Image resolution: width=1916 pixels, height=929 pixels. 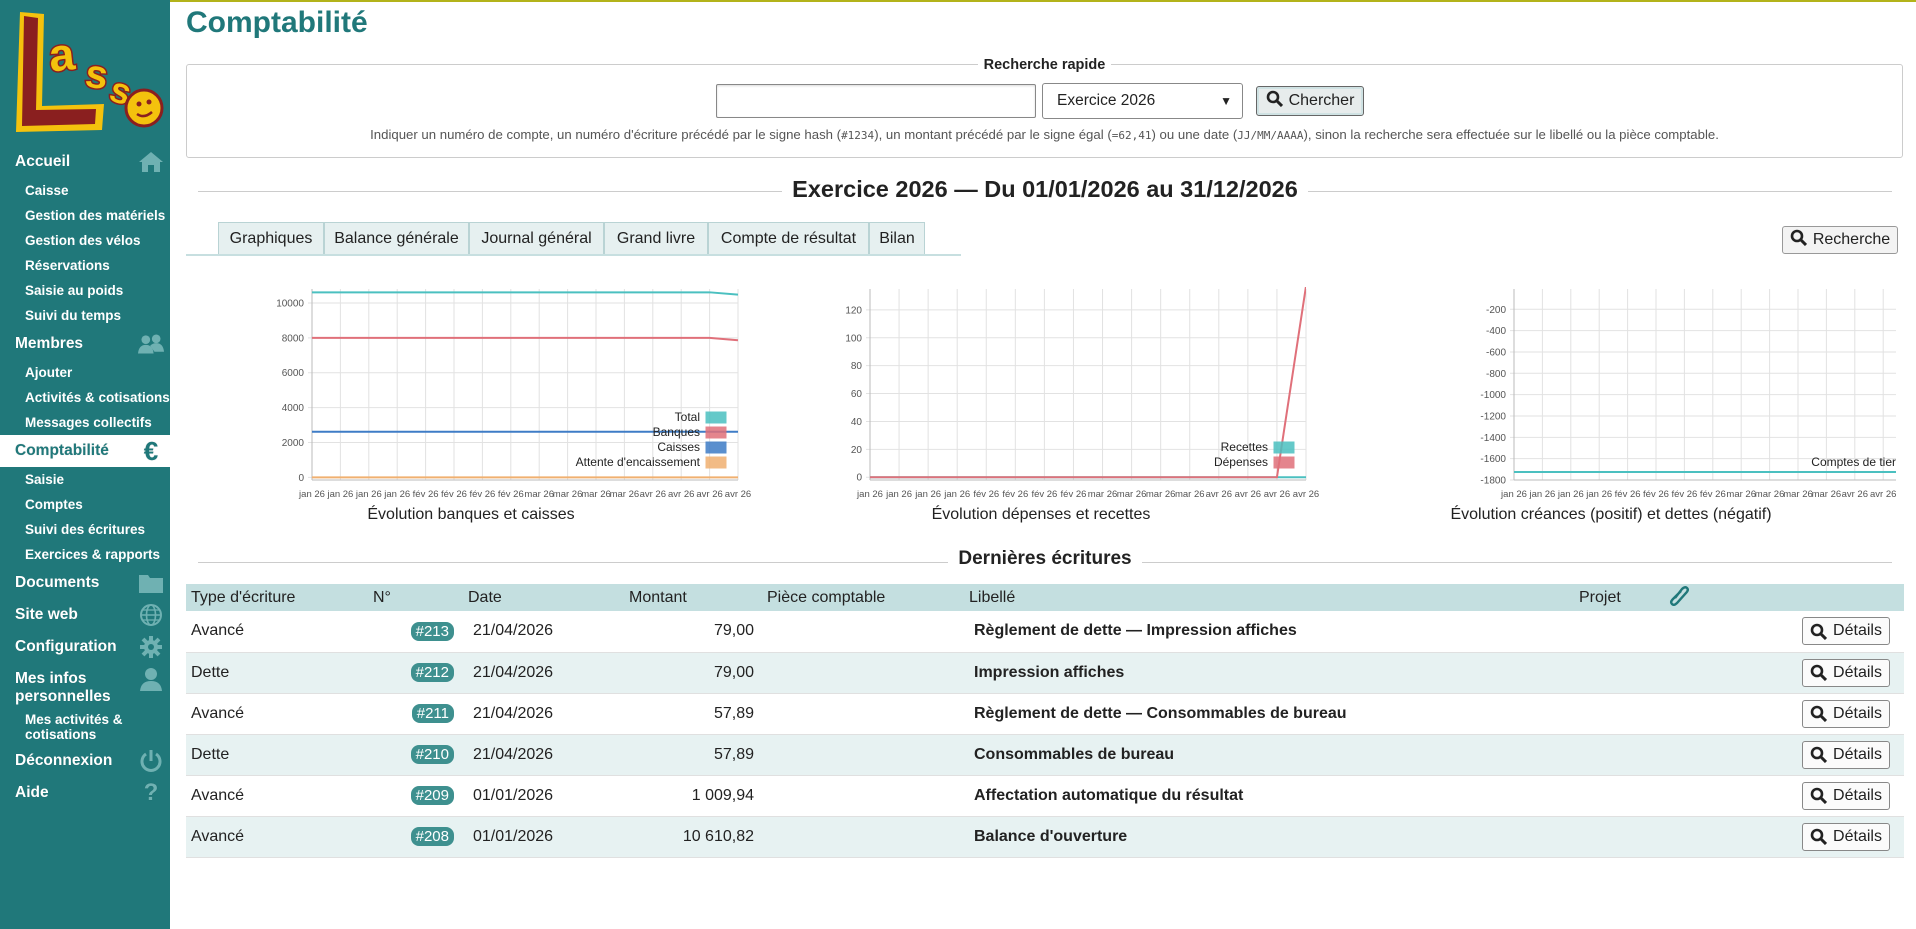 What do you see at coordinates (271, 238) in the screenshot?
I see `tab-graphiques: Graphiques` at bounding box center [271, 238].